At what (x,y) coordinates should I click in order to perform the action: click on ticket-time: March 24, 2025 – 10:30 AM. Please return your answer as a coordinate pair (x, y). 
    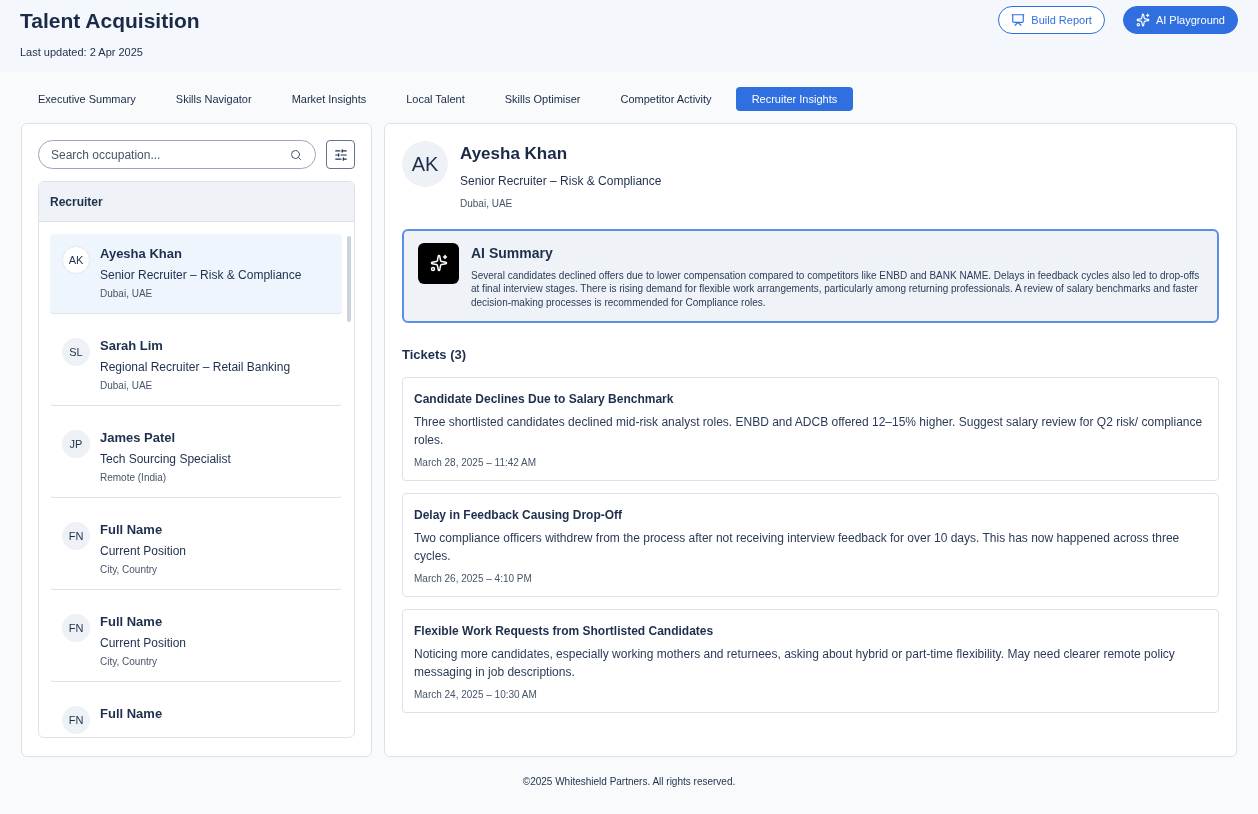
    Looking at the image, I should click on (476, 694).